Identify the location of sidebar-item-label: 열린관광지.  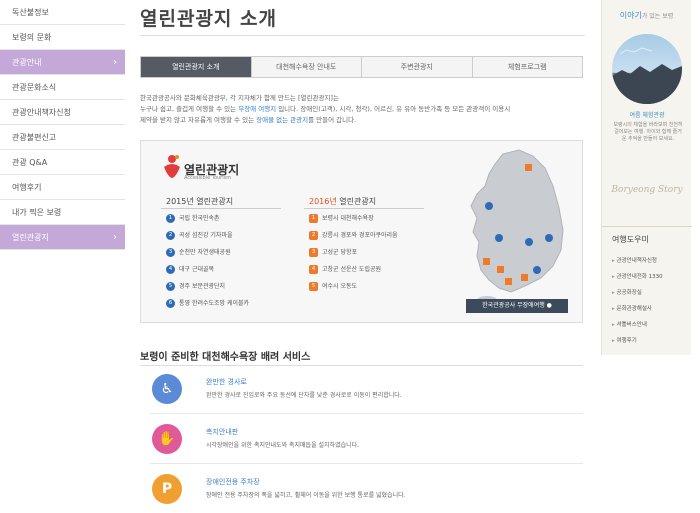
(30, 237).